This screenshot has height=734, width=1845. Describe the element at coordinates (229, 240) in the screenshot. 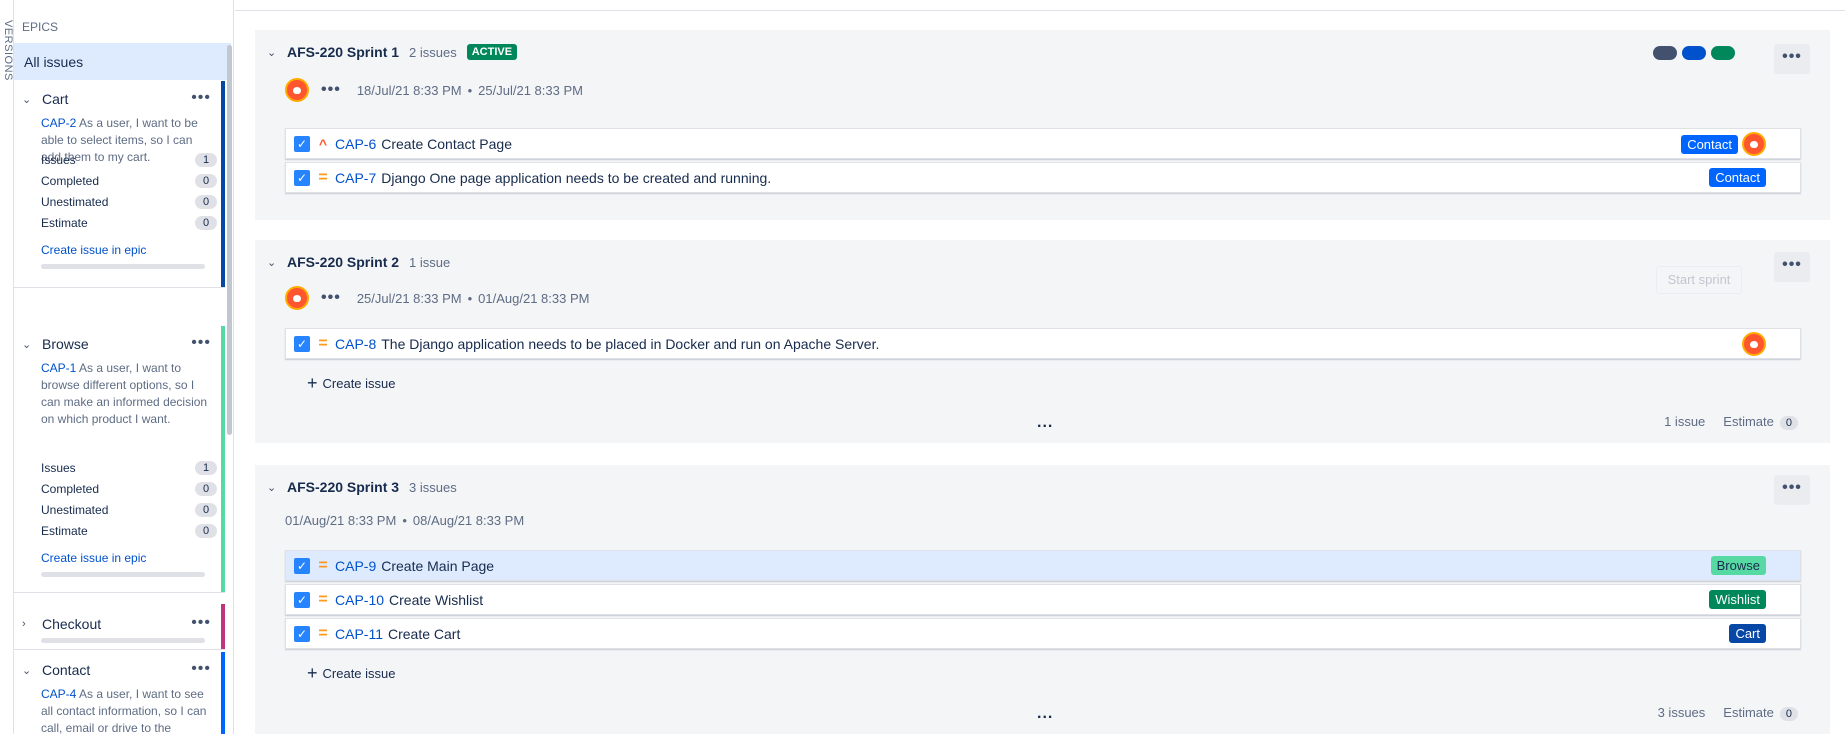

I see `epics-scrollbar` at that location.